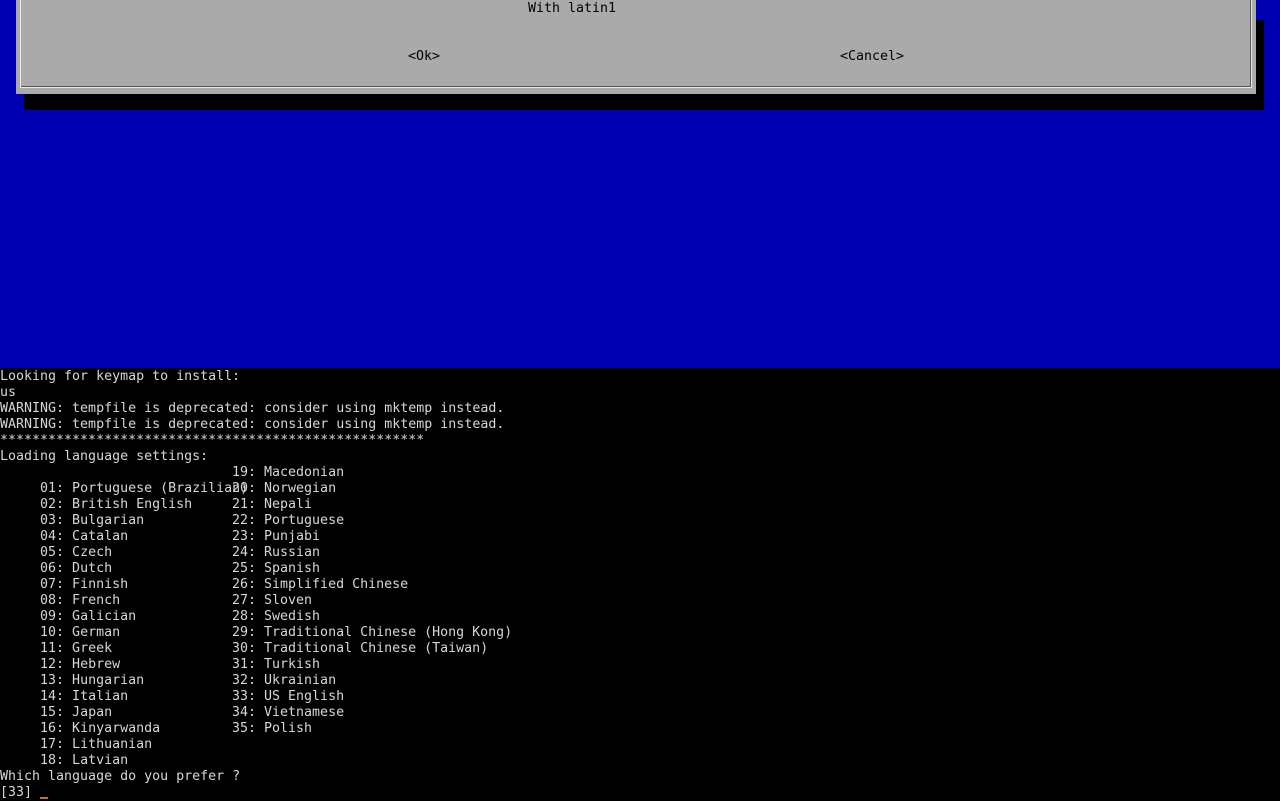  I want to click on keymap-dialog: With latin1 <Ok> <Cancel>, so click(636, 47).